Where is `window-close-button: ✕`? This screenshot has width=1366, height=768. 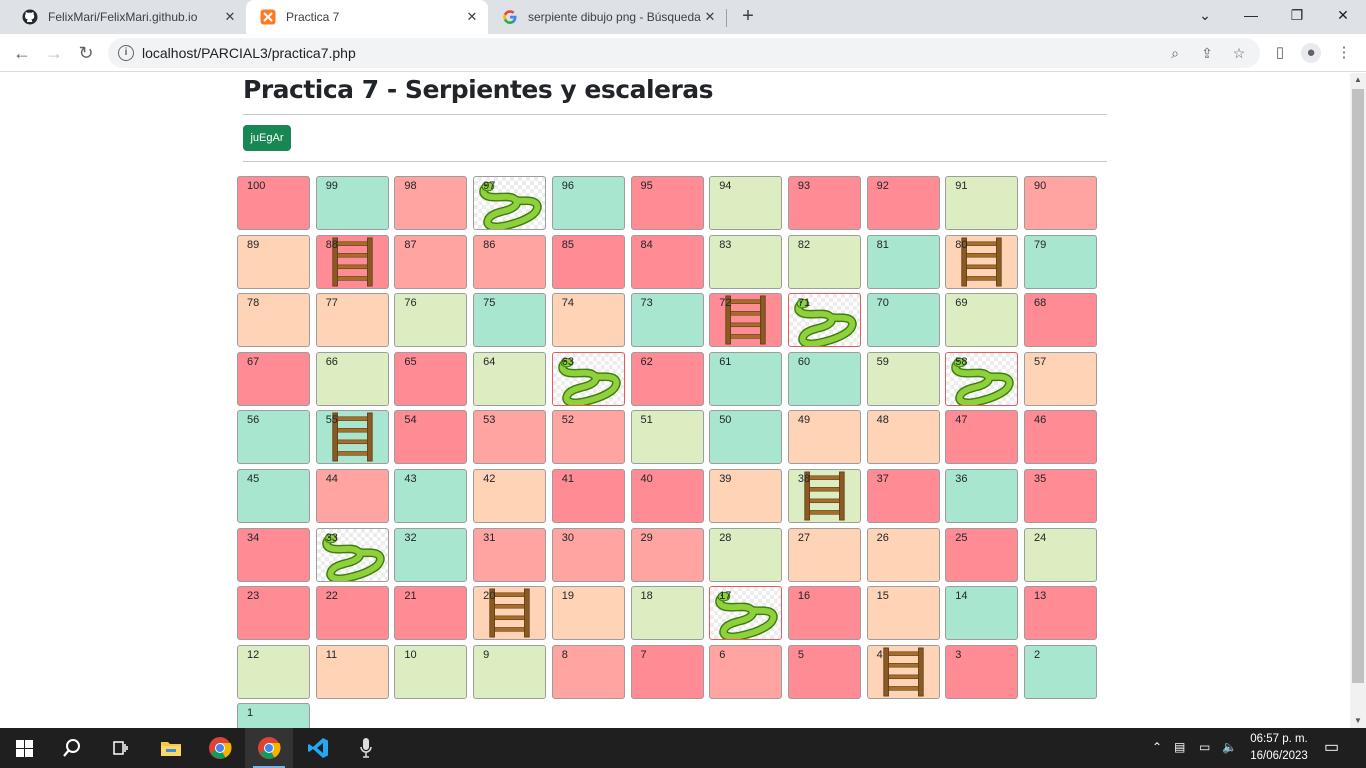
window-close-button: ✕ is located at coordinates (1343, 15).